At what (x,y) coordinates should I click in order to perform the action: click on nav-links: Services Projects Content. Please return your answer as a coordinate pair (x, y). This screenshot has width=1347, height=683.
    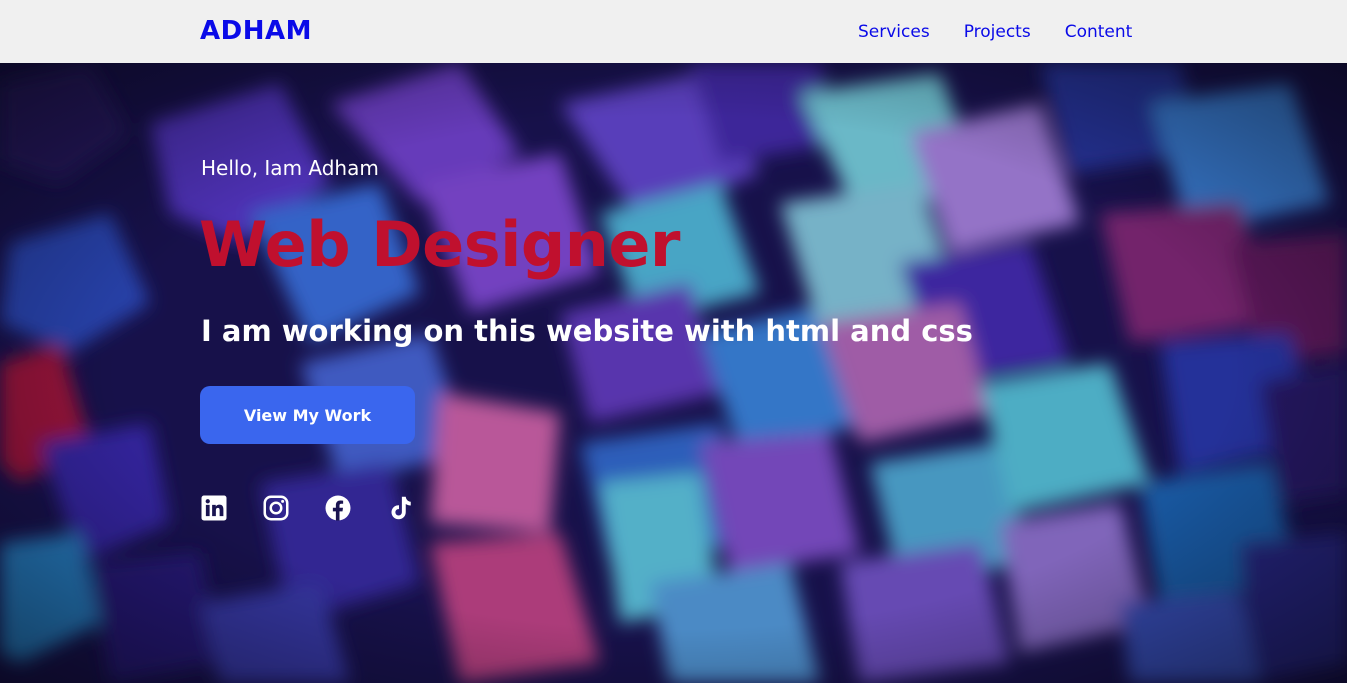
    Looking at the image, I should click on (995, 32).